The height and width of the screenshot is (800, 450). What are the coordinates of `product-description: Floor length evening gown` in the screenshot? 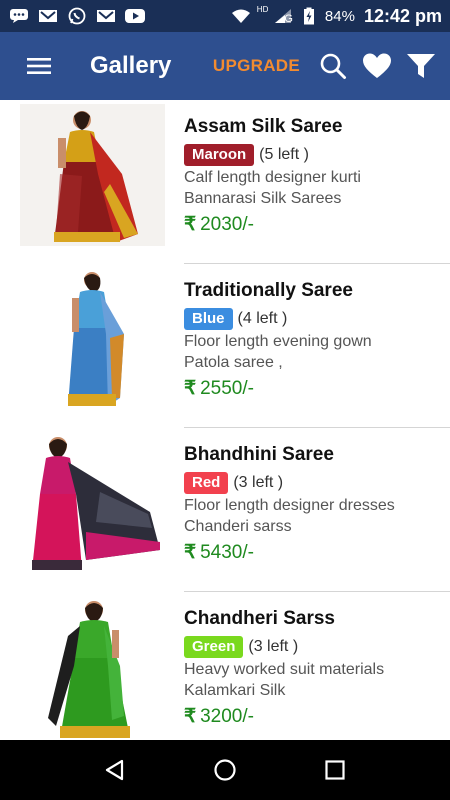 It's located at (278, 341).